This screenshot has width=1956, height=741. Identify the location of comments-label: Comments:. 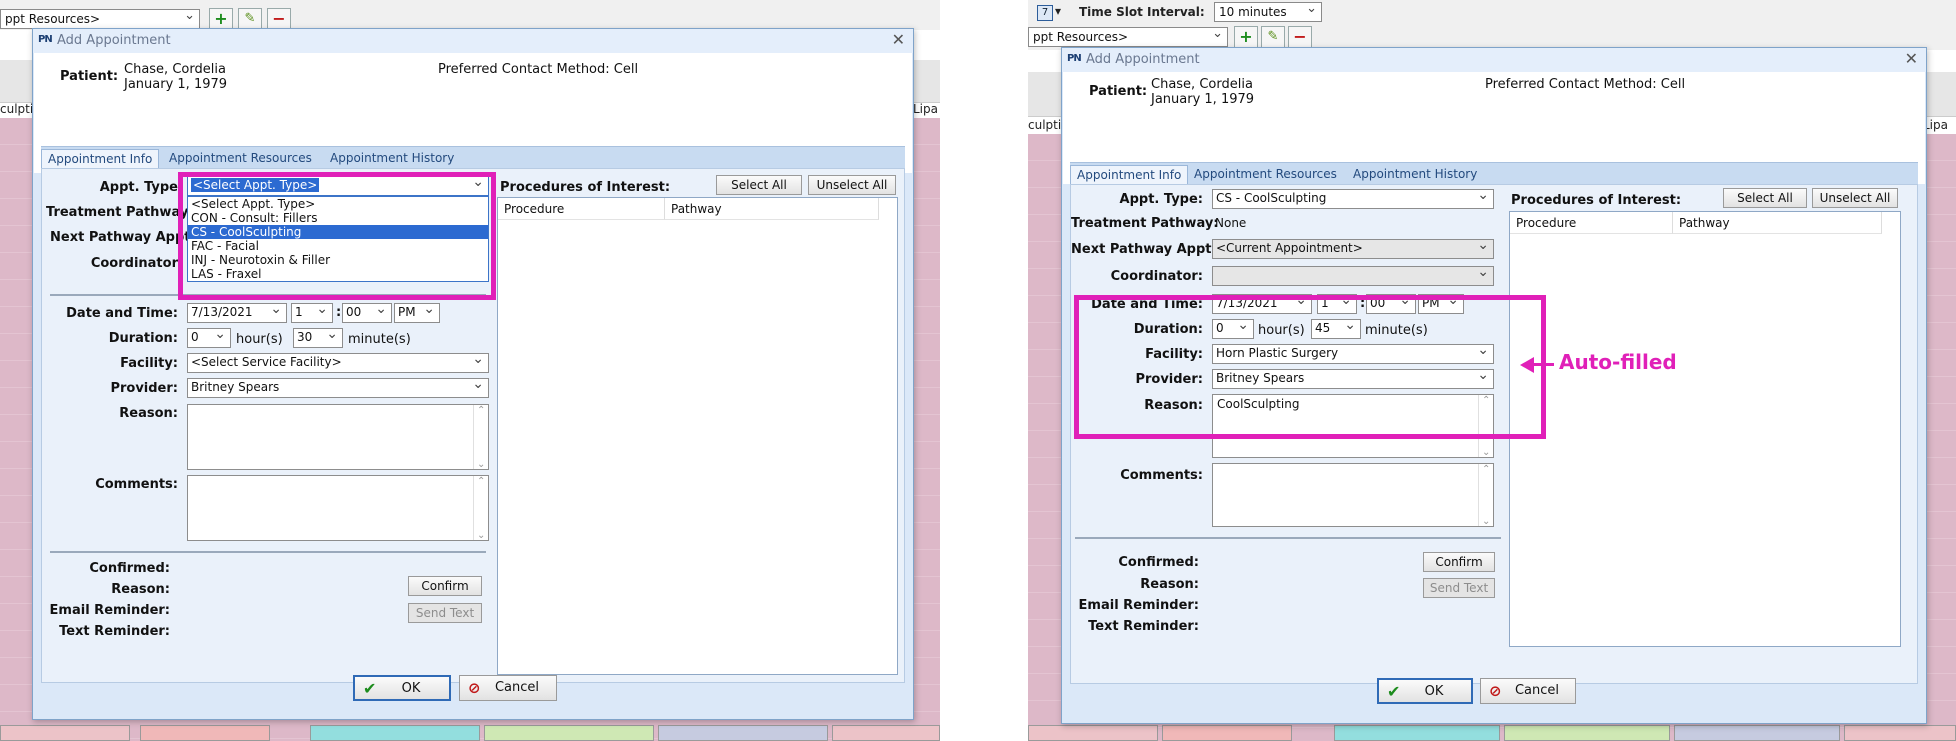
(1161, 475).